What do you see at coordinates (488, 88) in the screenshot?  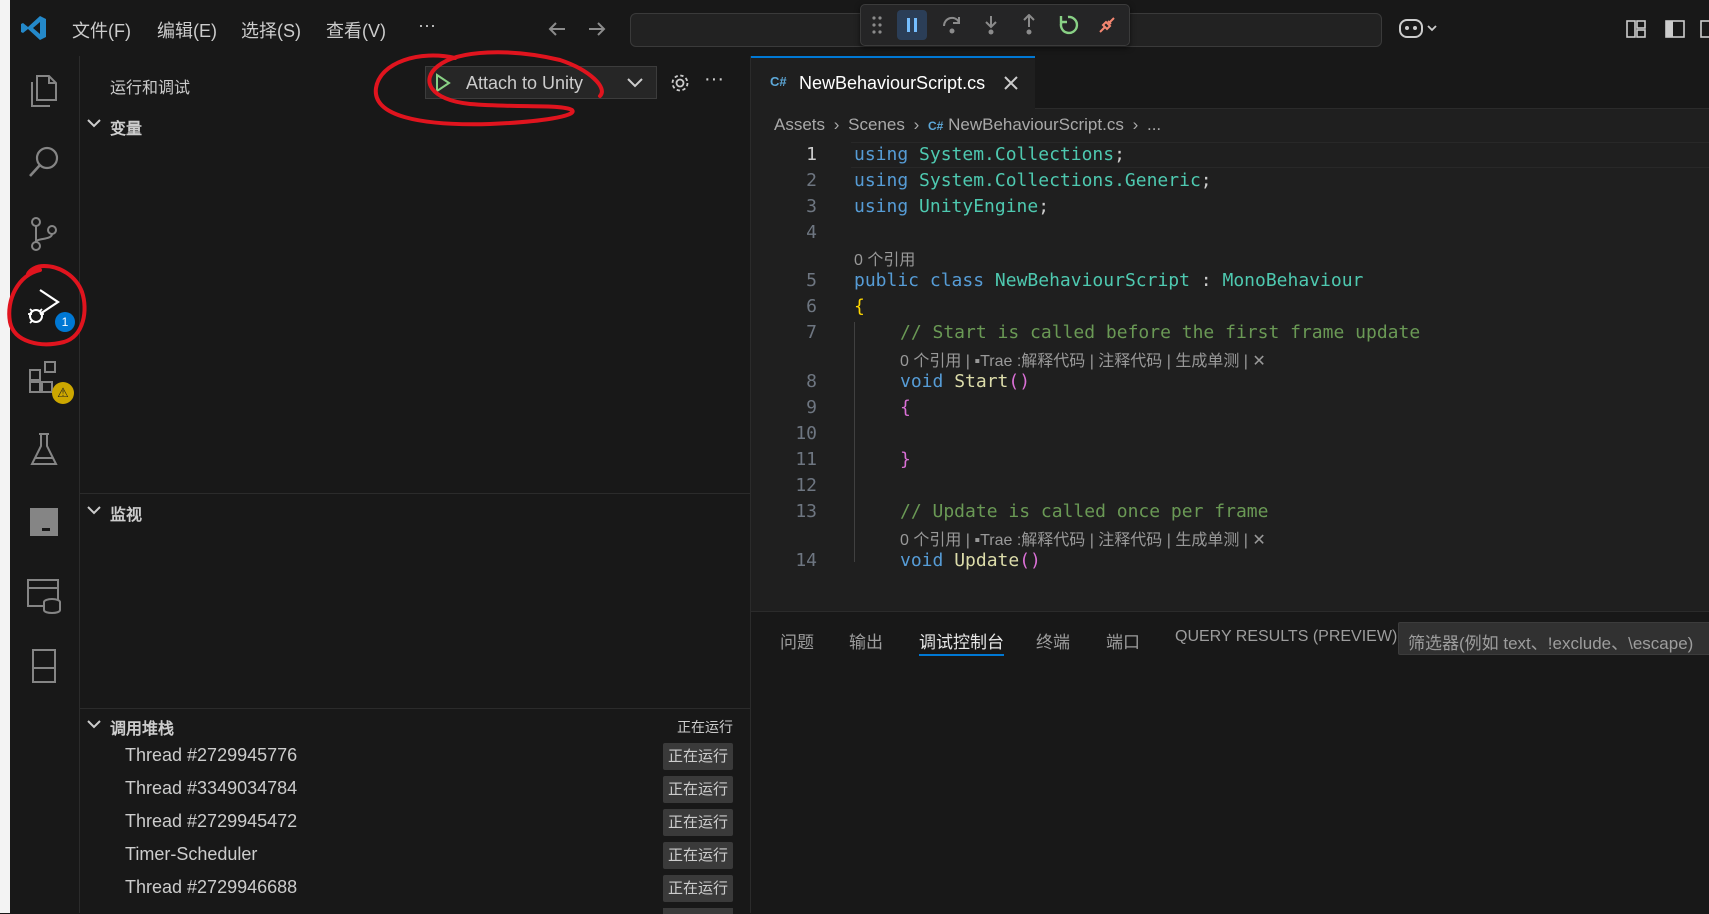 I see `annotation-circle-attach` at bounding box center [488, 88].